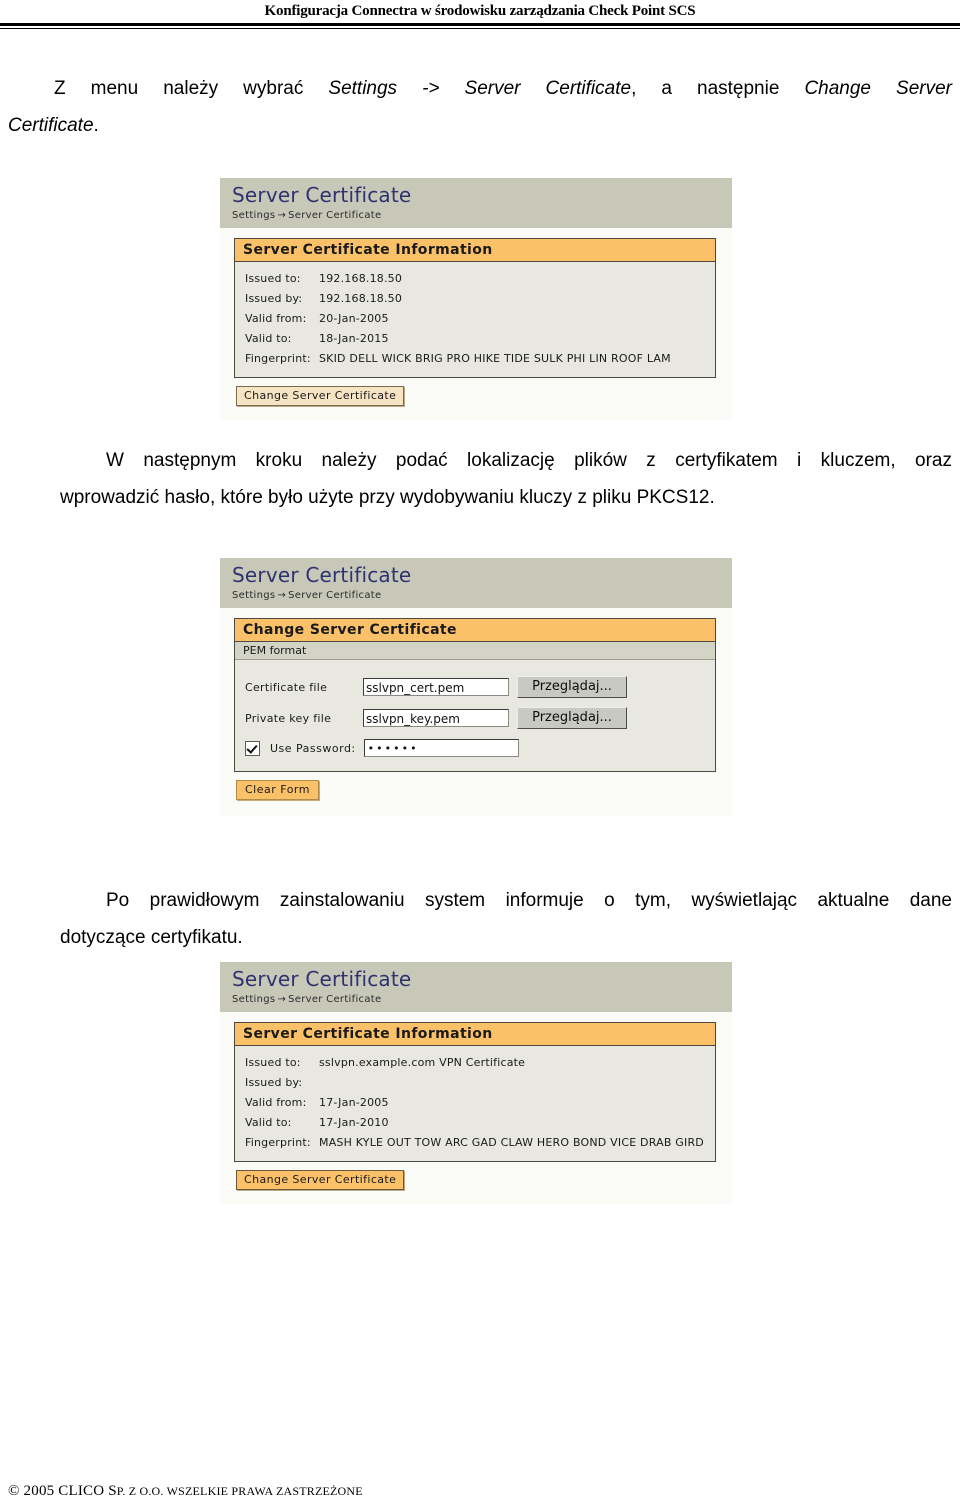 Image resolution: width=960 pixels, height=1512 pixels. Describe the element at coordinates (354, 1102) in the screenshot. I see `shot3-row-2-value: 17-Jan-2005` at that location.